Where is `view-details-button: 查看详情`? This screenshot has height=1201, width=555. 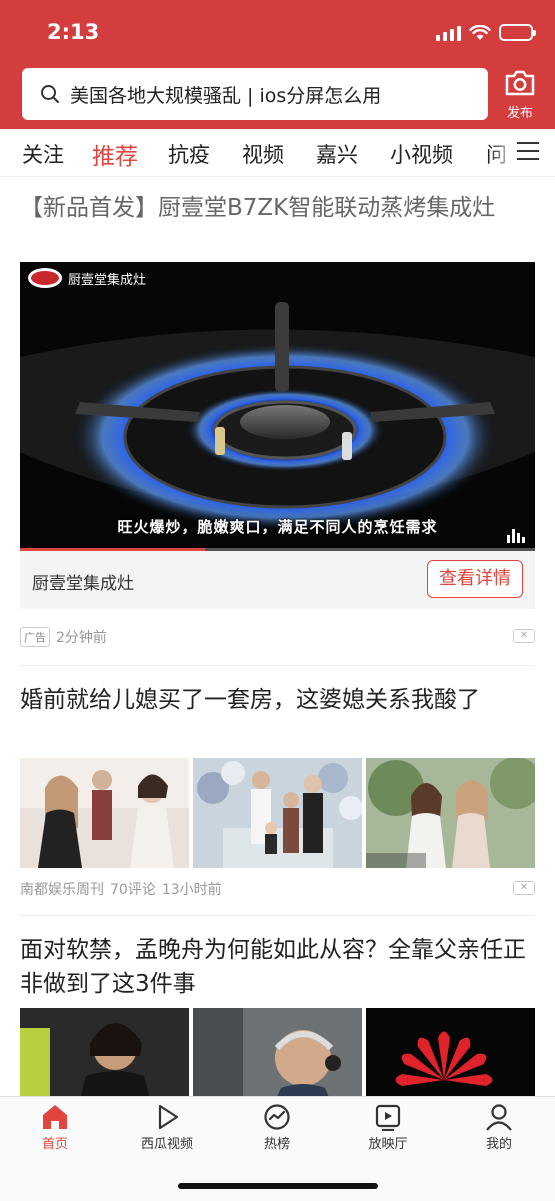
view-details-button: 查看详情 is located at coordinates (475, 579).